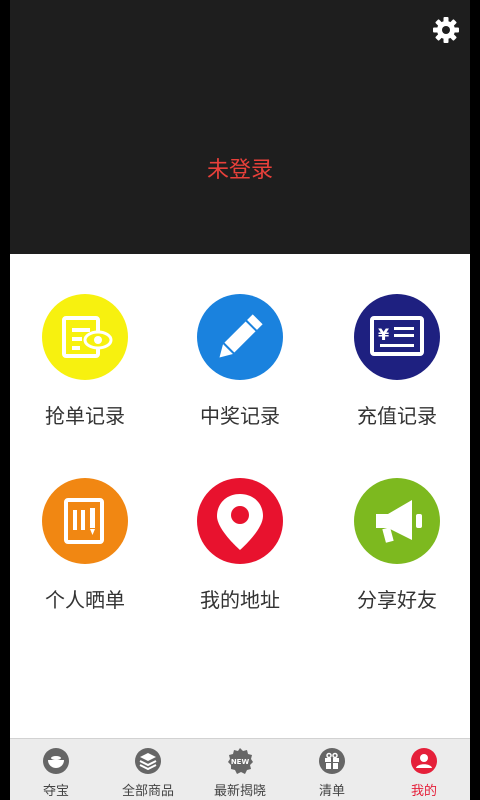 Image resolution: width=480 pixels, height=800 pixels. I want to click on menu-label: 分享好友, so click(397, 600).